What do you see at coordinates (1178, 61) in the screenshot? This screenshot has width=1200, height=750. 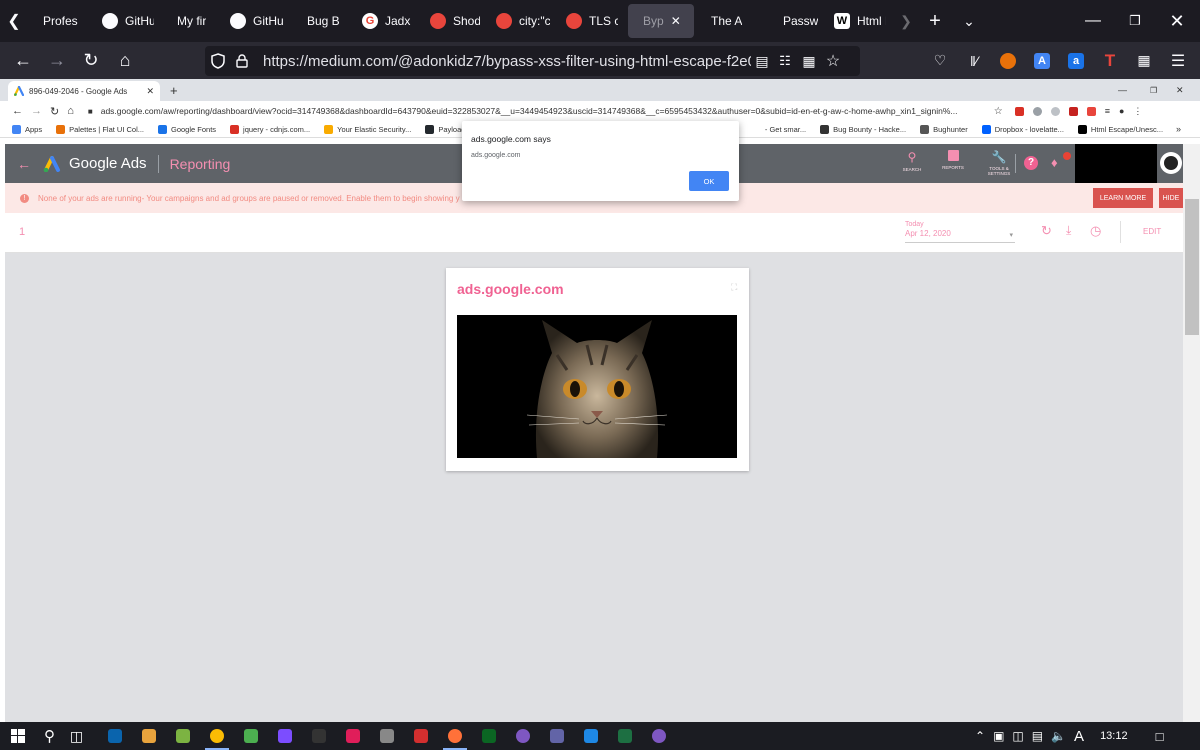 I see `menu-icon: ☰` at bounding box center [1178, 61].